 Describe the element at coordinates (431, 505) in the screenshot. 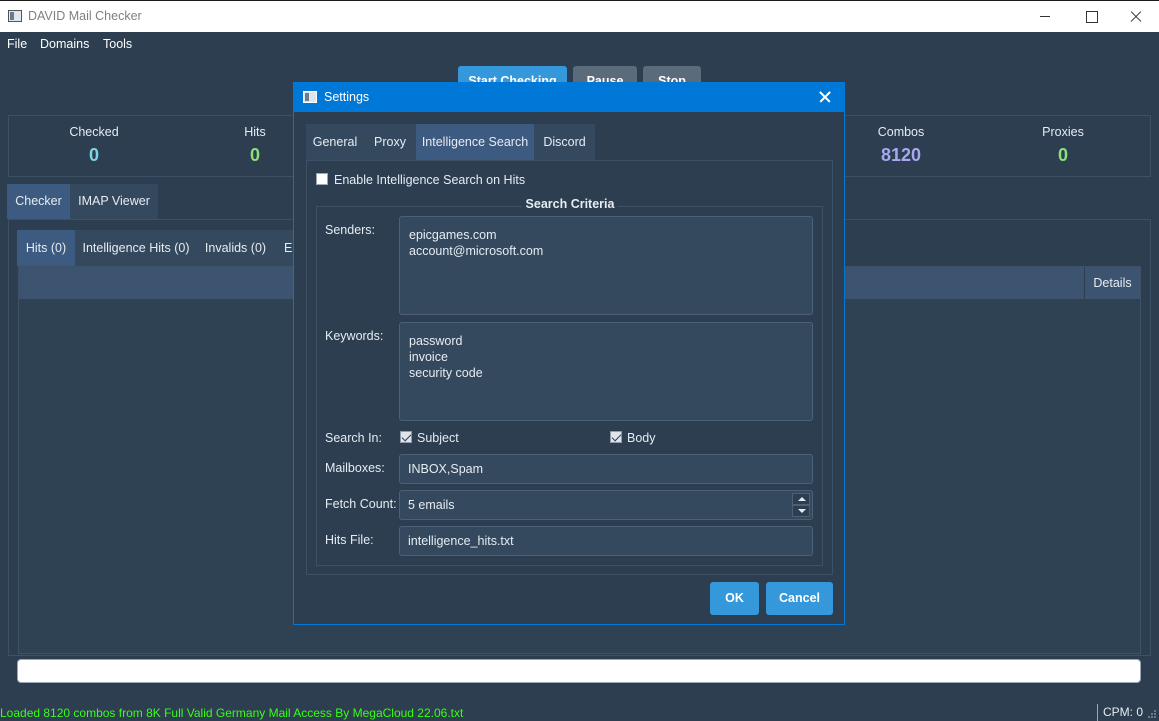

I see `fetch-count-value: 5 emails` at that location.